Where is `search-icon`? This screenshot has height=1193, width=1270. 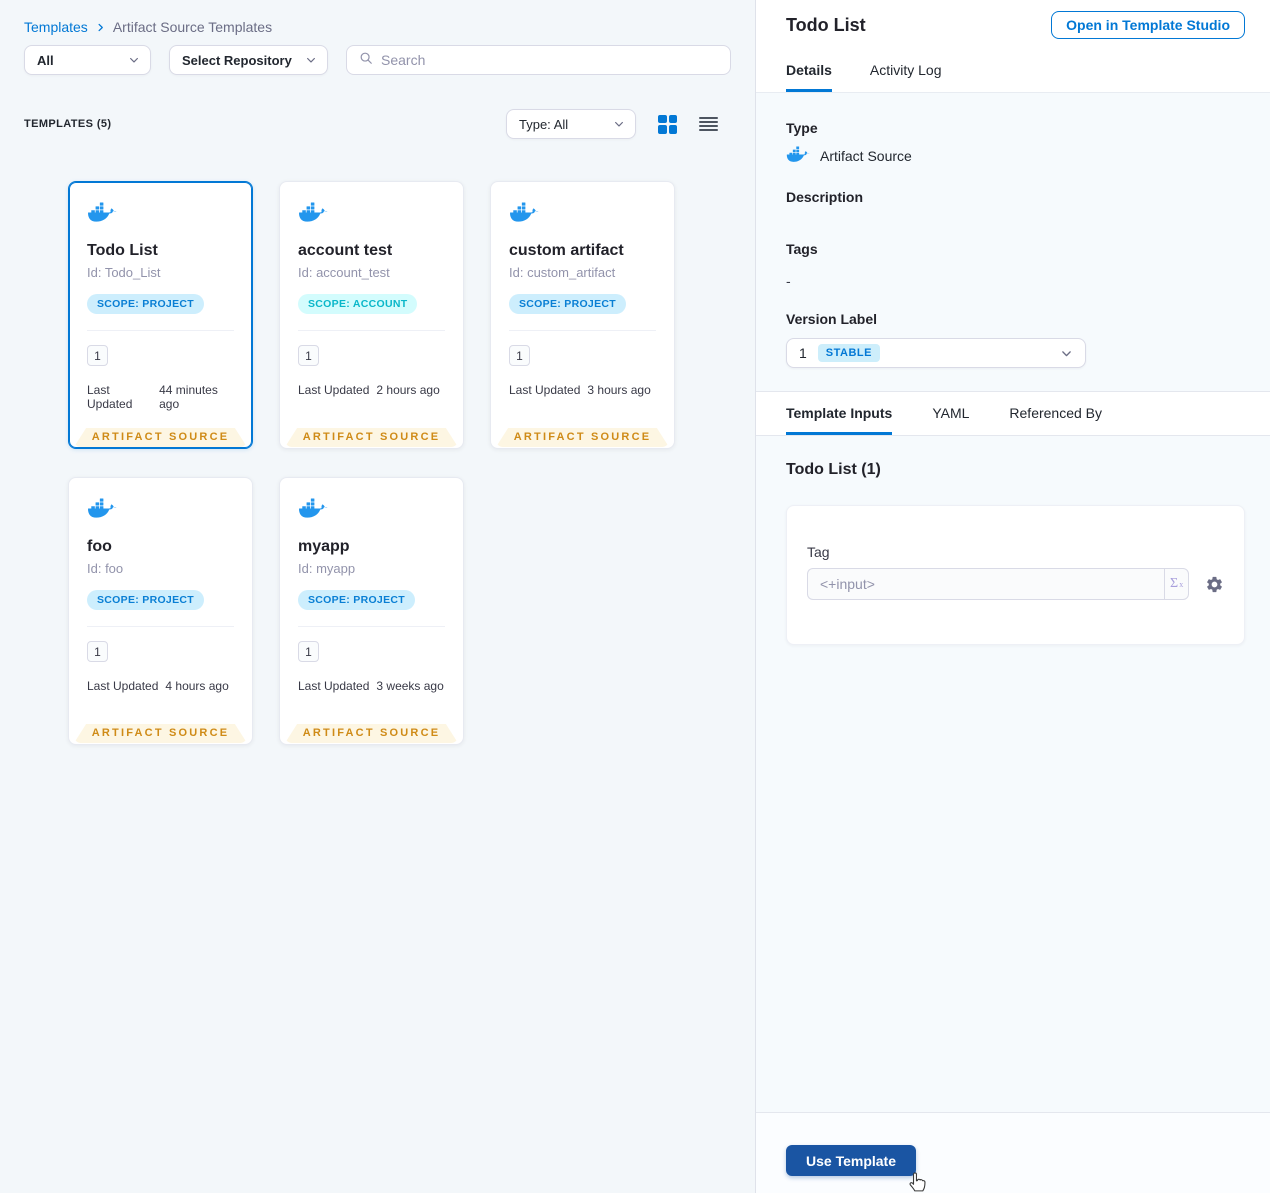
search-icon is located at coordinates (366, 60).